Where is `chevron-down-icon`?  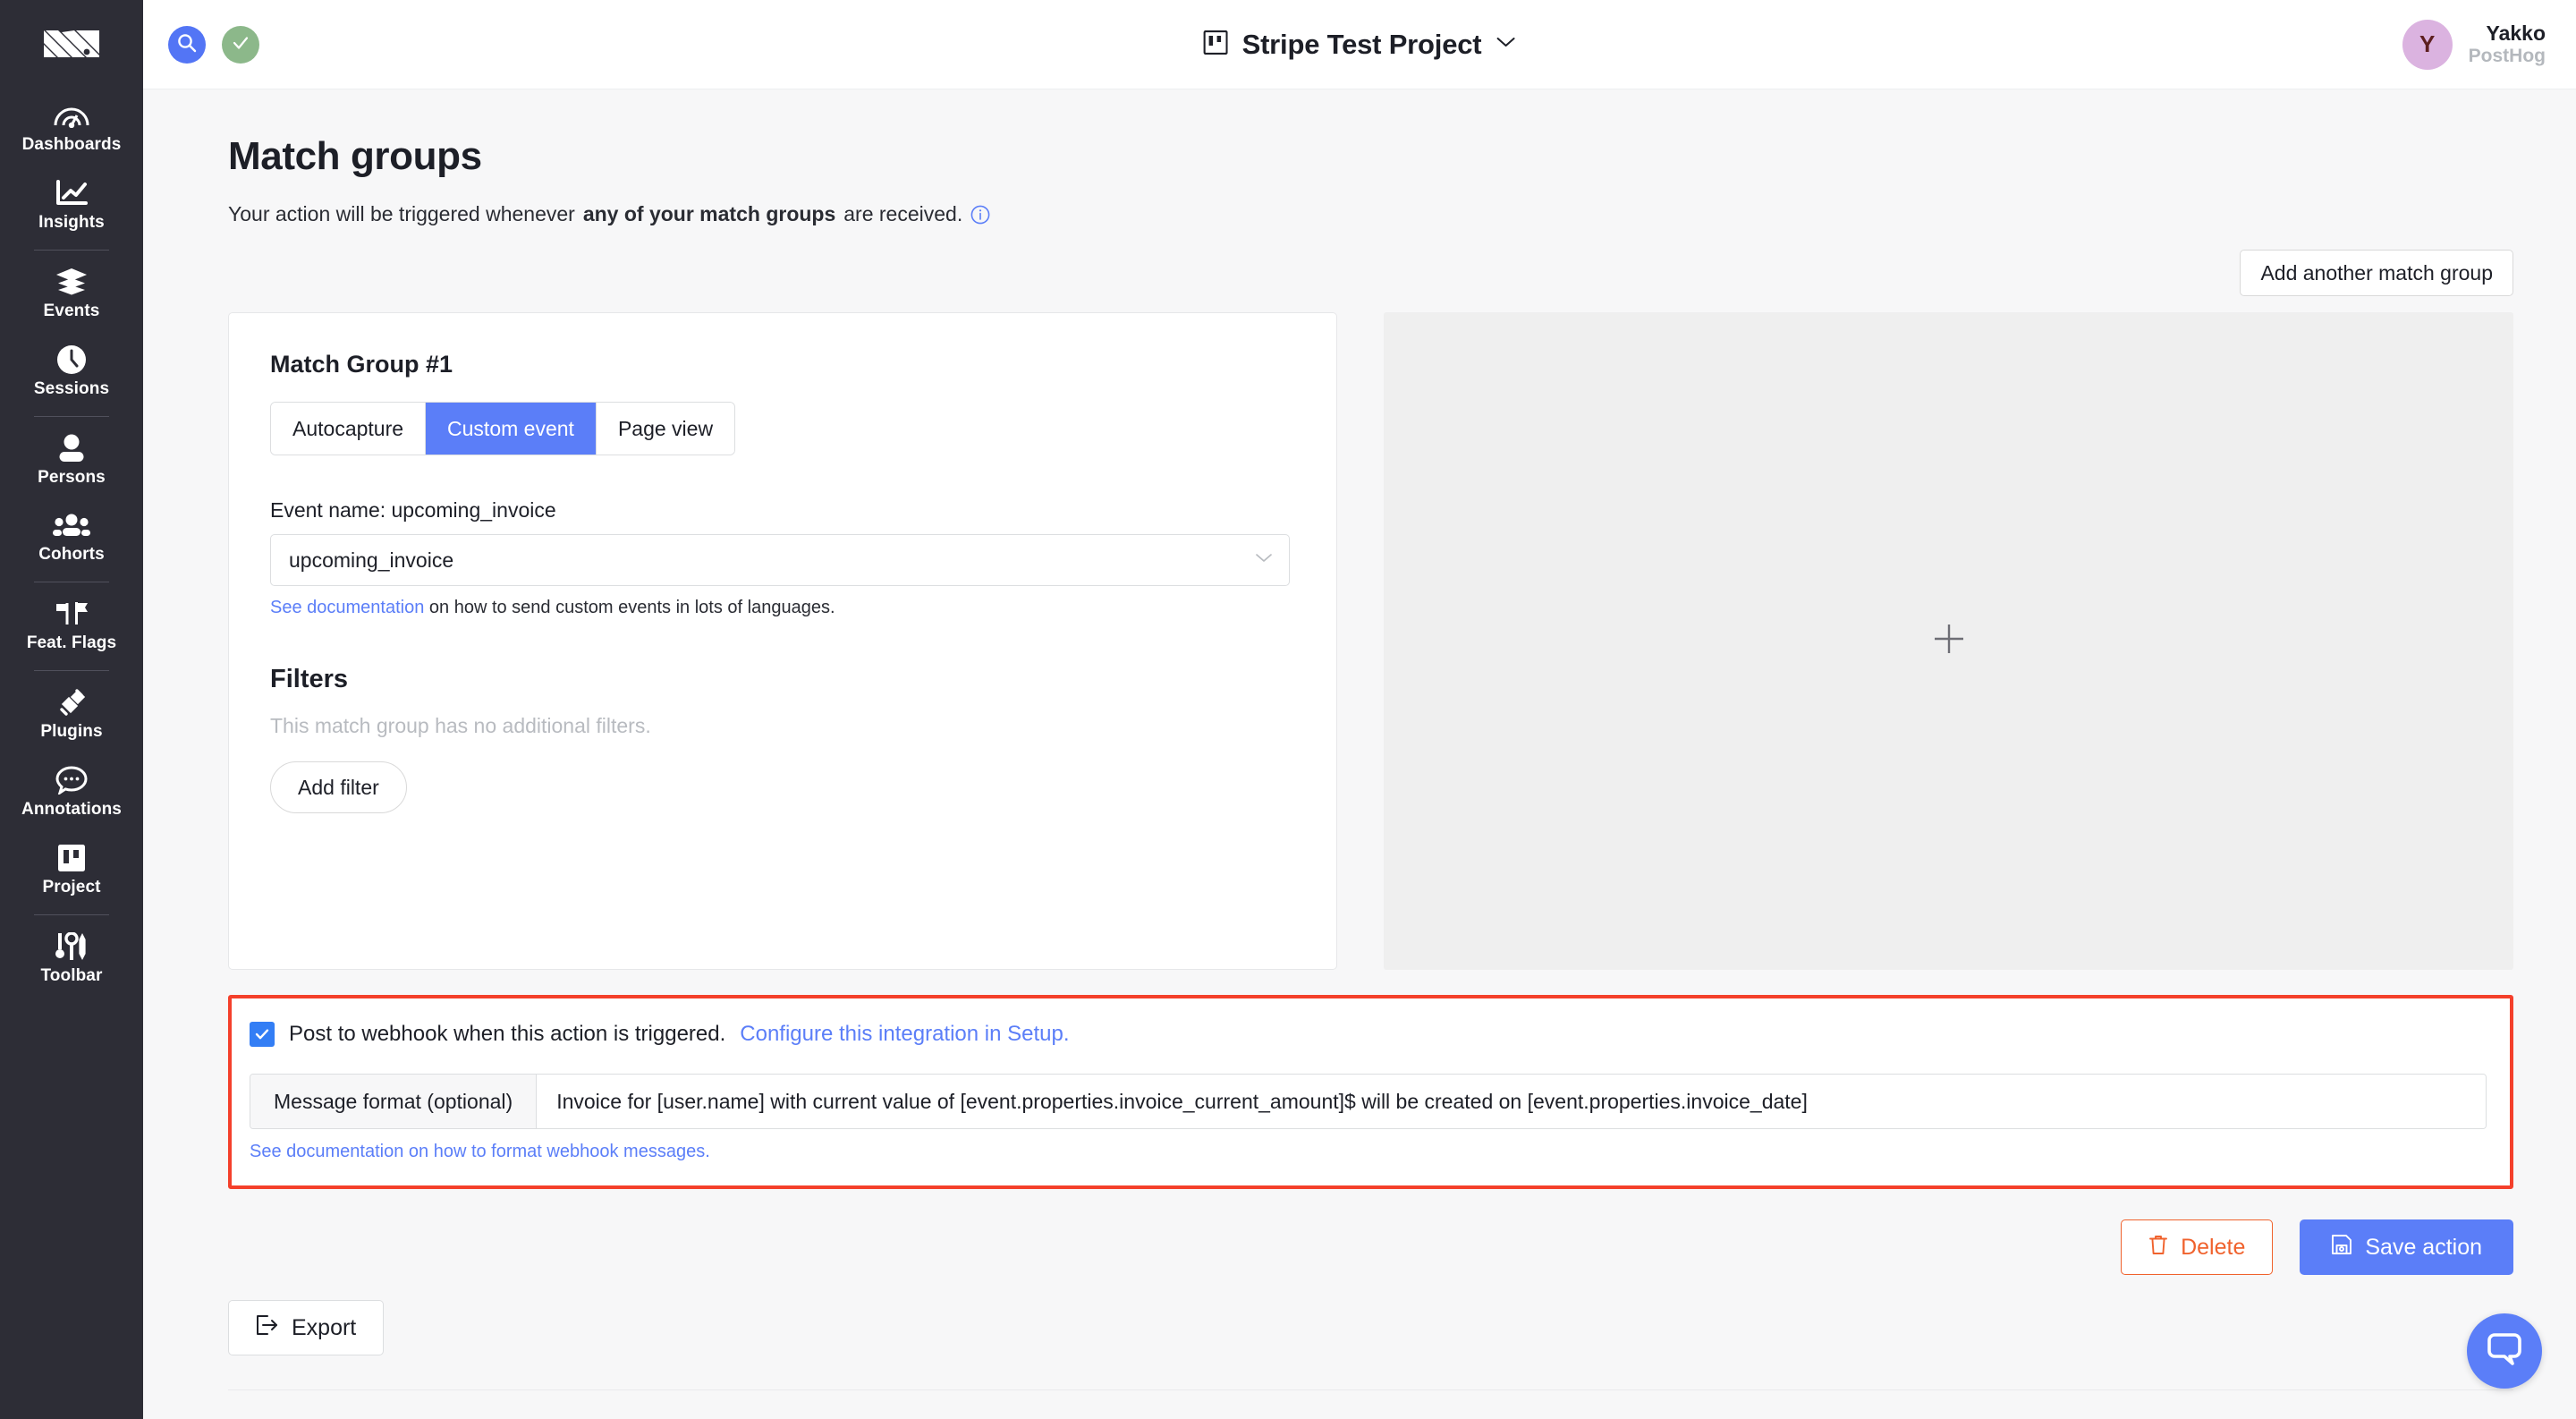 chevron-down-icon is located at coordinates (1264, 560).